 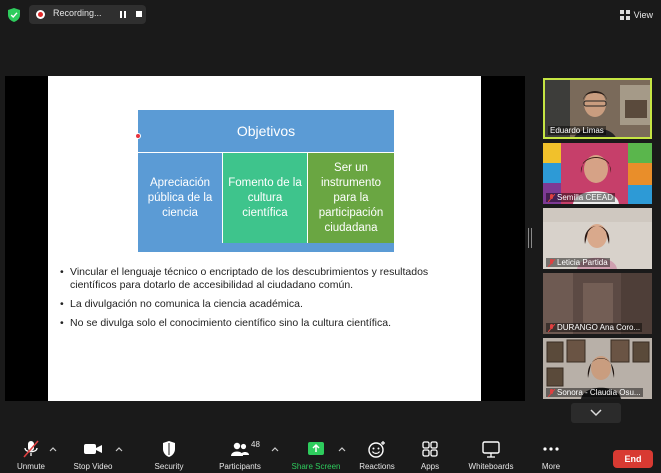 What do you see at coordinates (377, 466) in the screenshot?
I see `reactions-label: Reactions` at bounding box center [377, 466].